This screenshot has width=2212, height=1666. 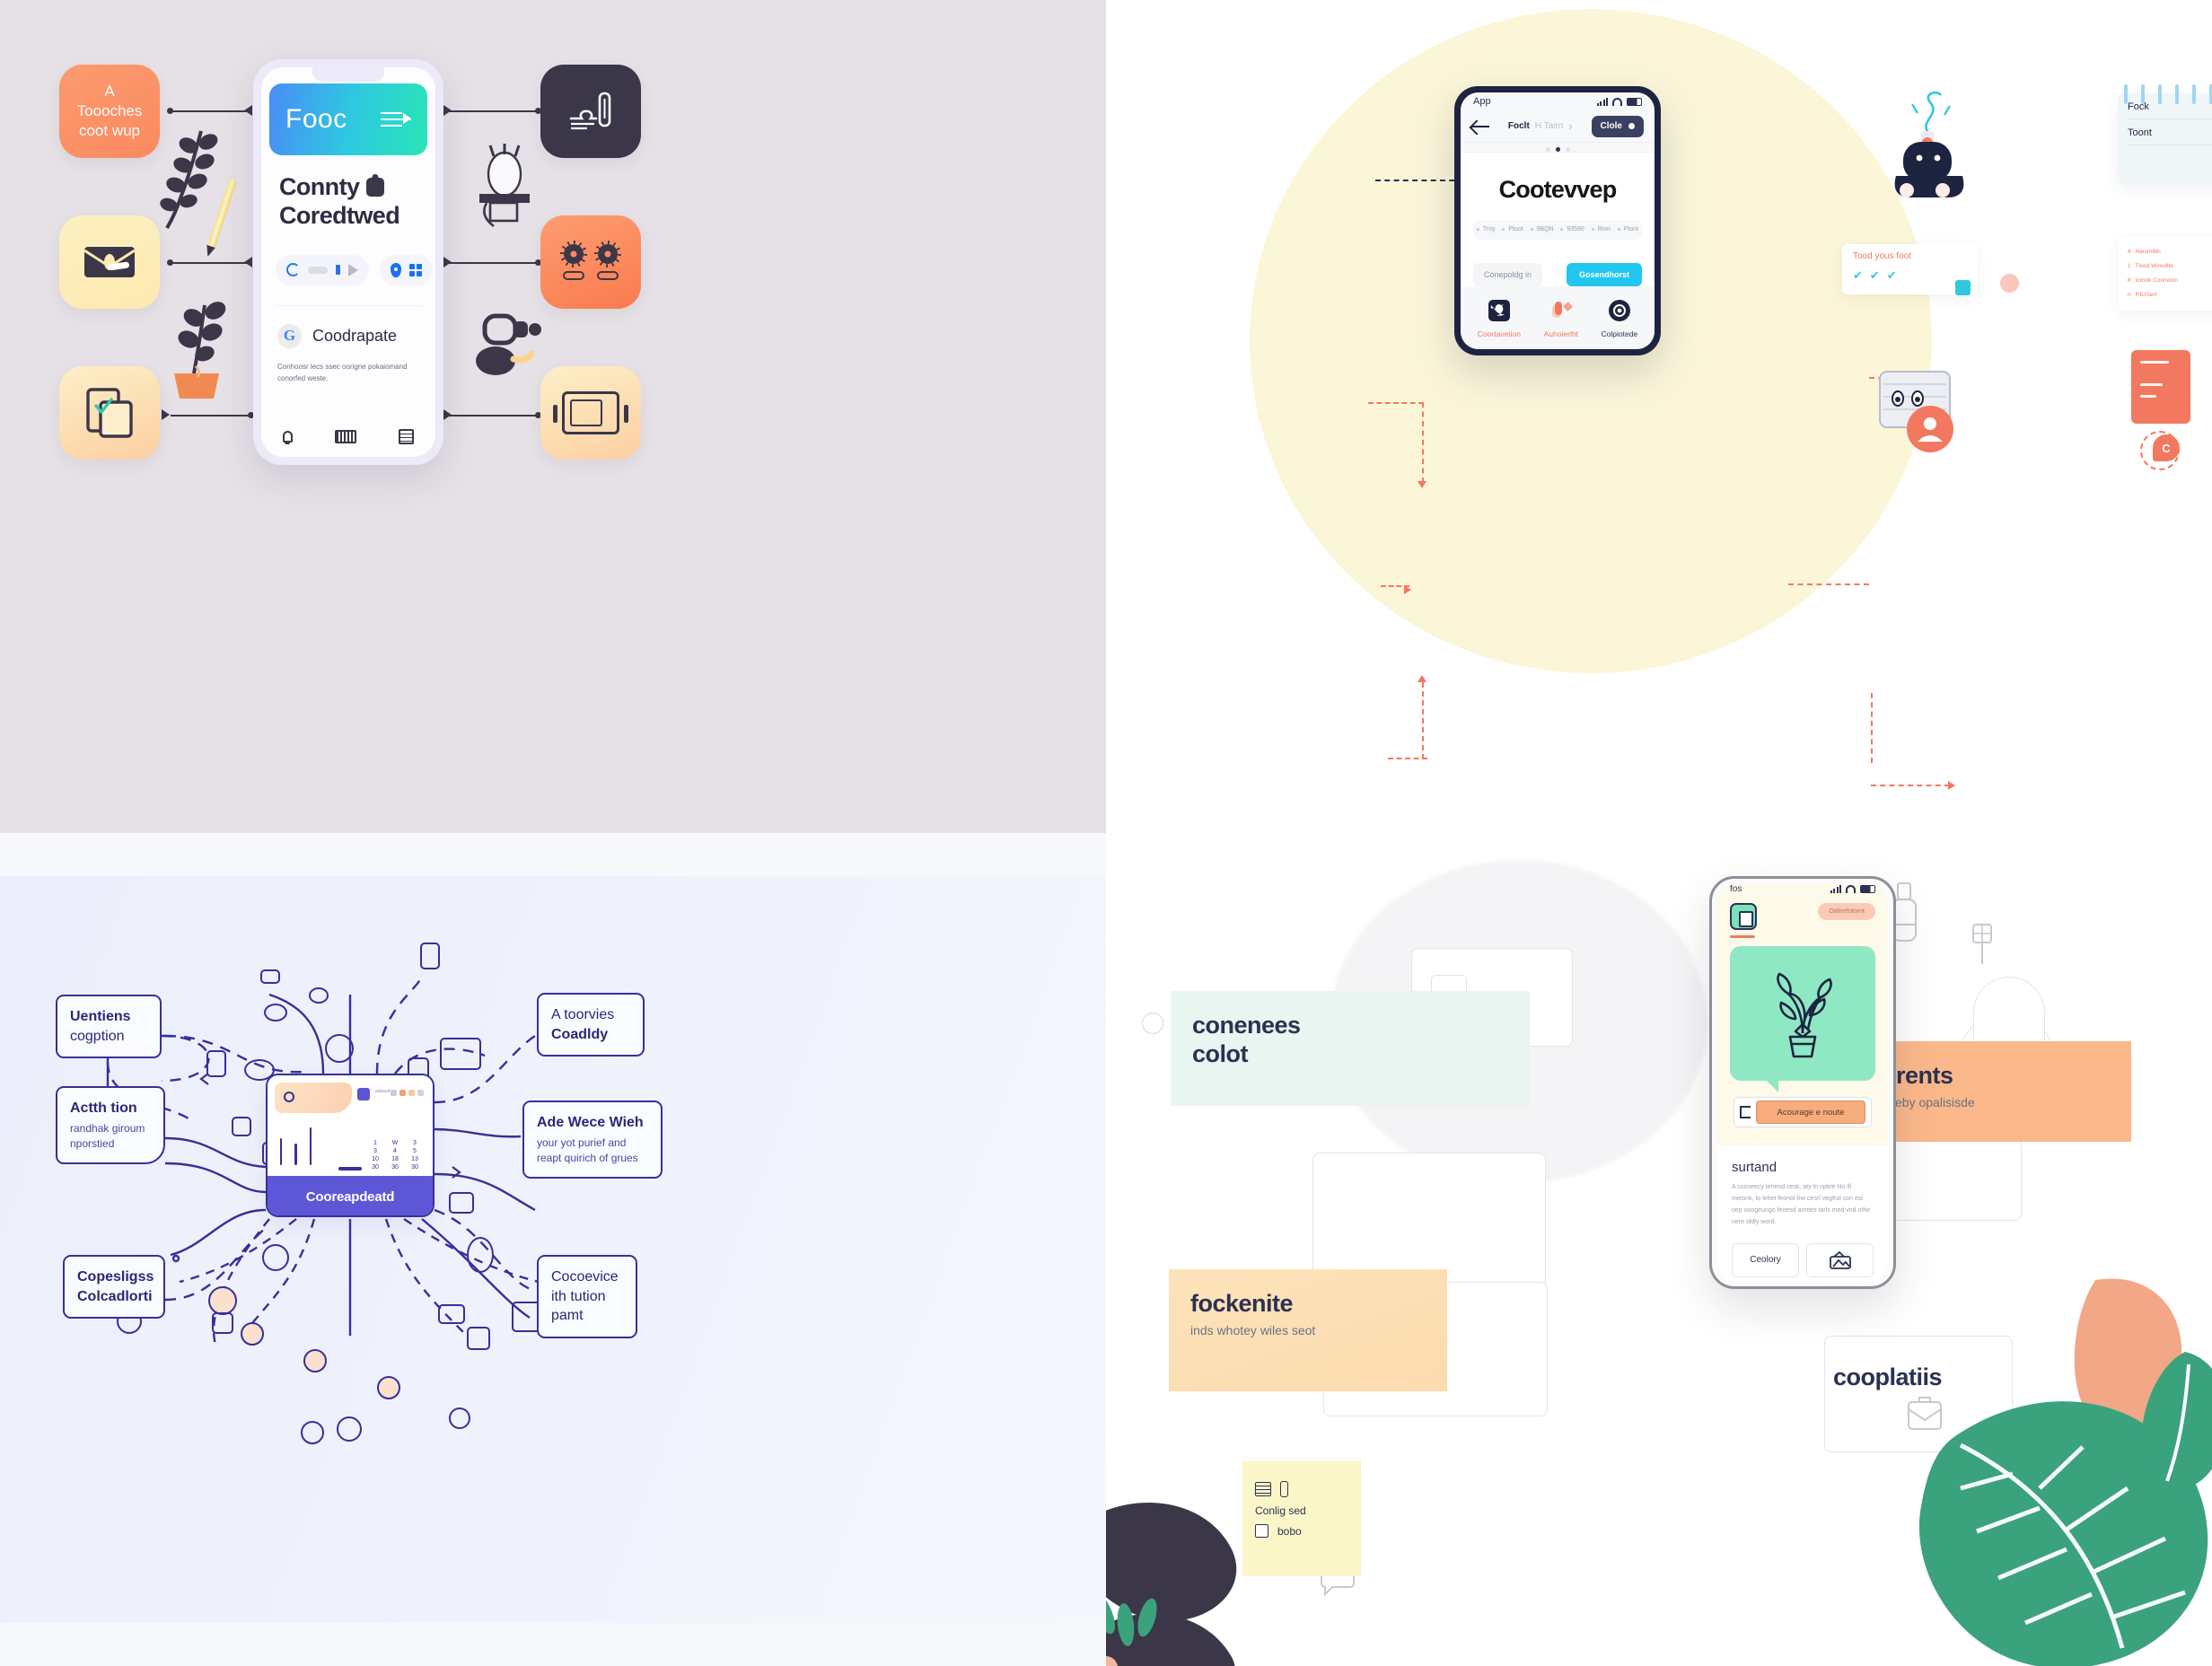 What do you see at coordinates (222, 1300) in the screenshot?
I see `peach-circle-icon` at bounding box center [222, 1300].